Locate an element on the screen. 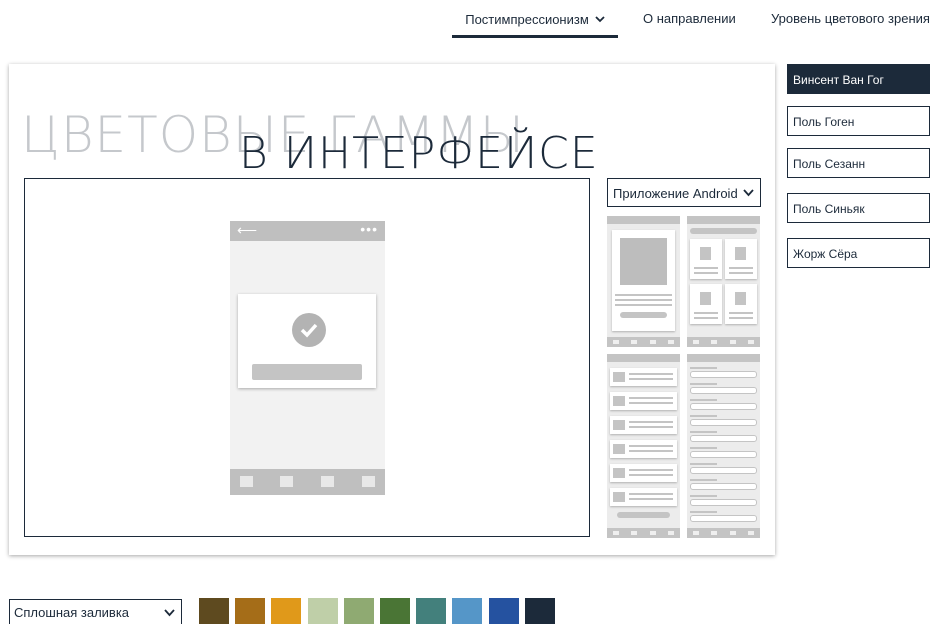 The height and width of the screenshot is (624, 932). nav-style-dropdown: Постимпрессионизм is located at coordinates (535, 24).